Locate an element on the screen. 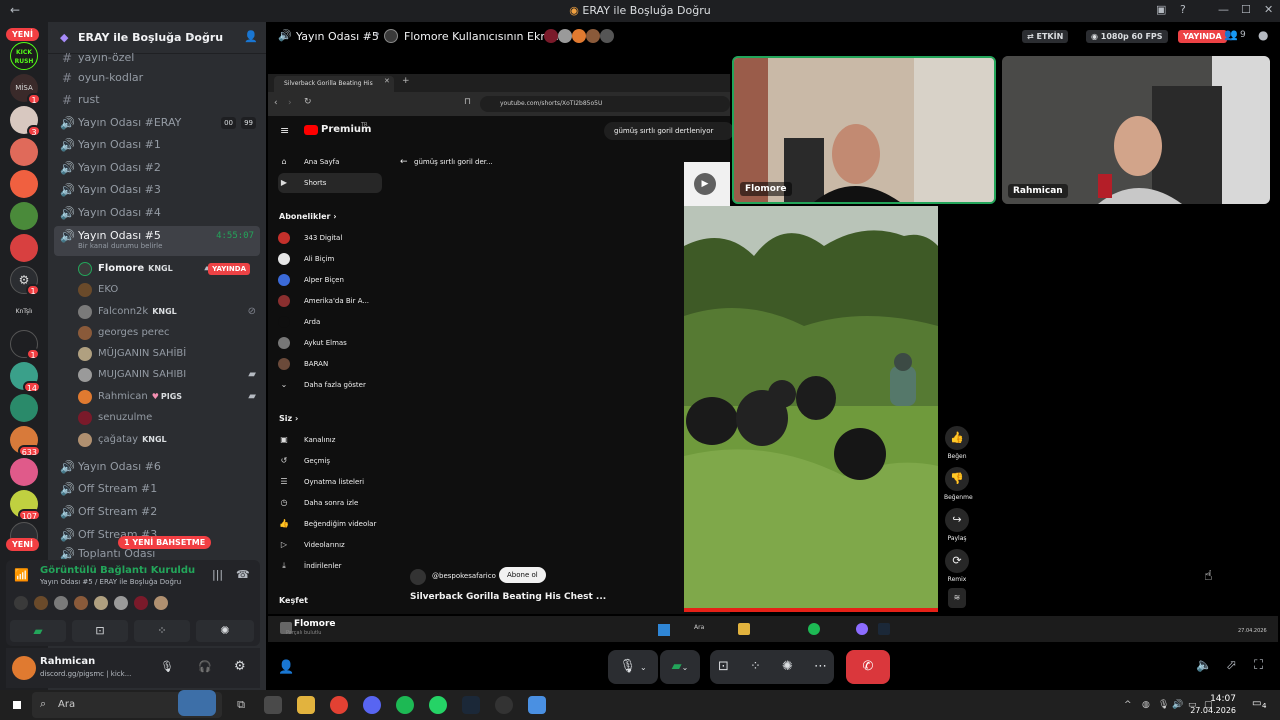 The height and width of the screenshot is (720, 1280). browser-forward-icon: › is located at coordinates (290, 103).